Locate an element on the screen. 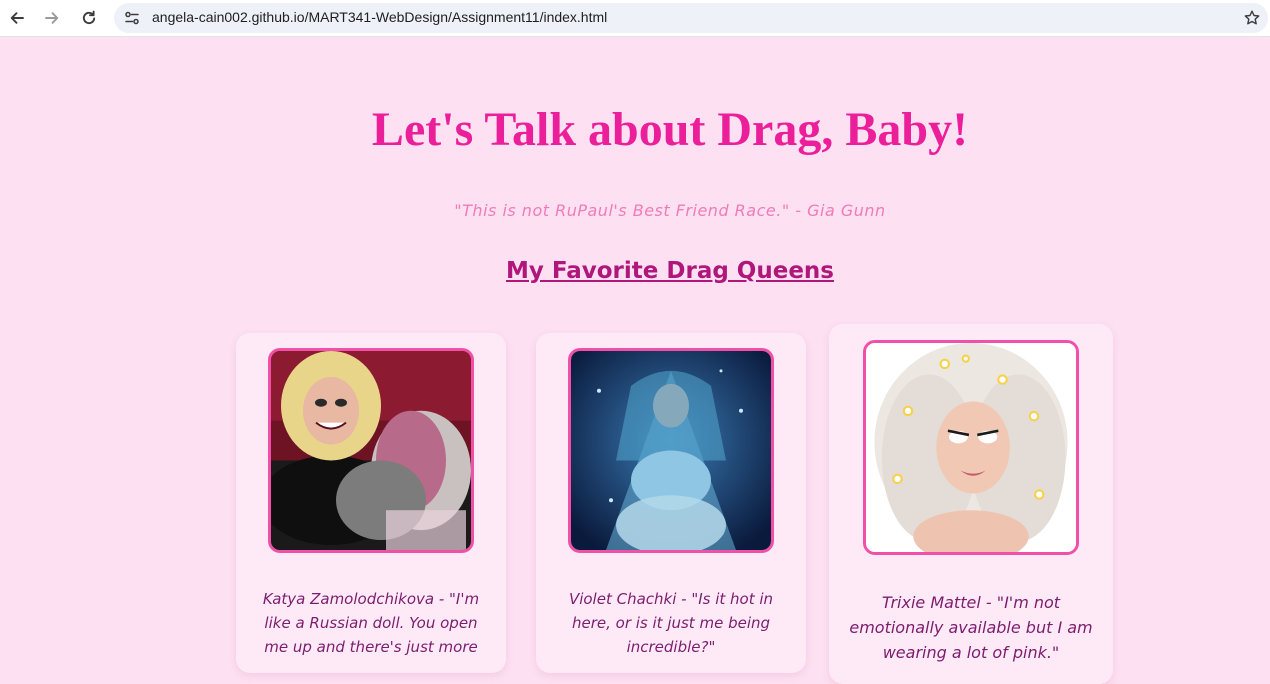  arrow-left-icon is located at coordinates (17, 18).